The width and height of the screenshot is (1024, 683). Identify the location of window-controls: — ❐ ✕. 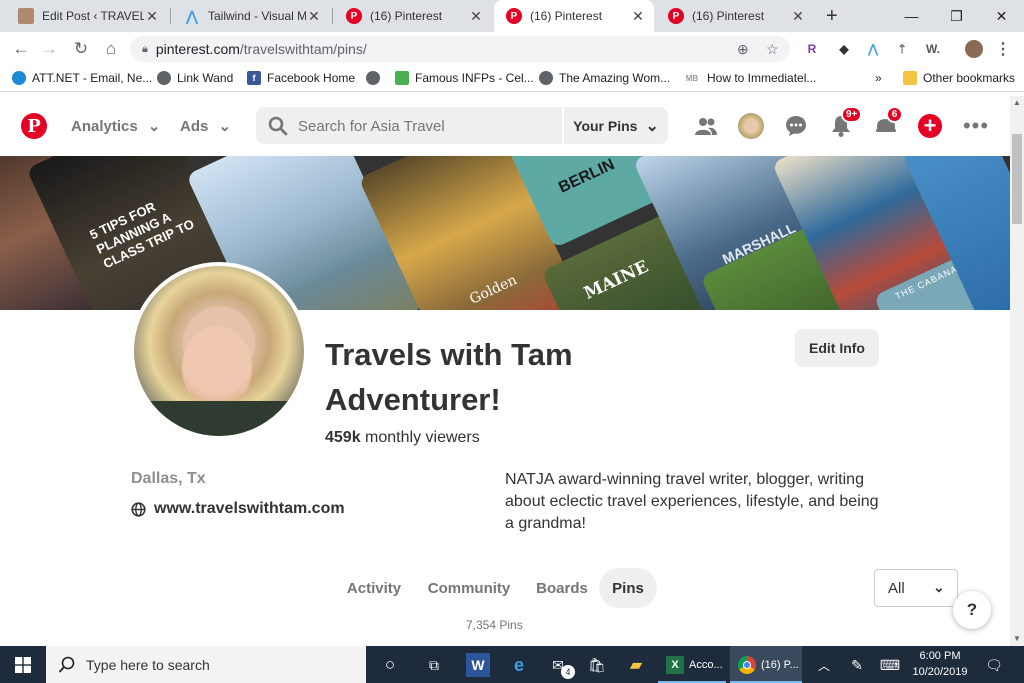
(956, 16).